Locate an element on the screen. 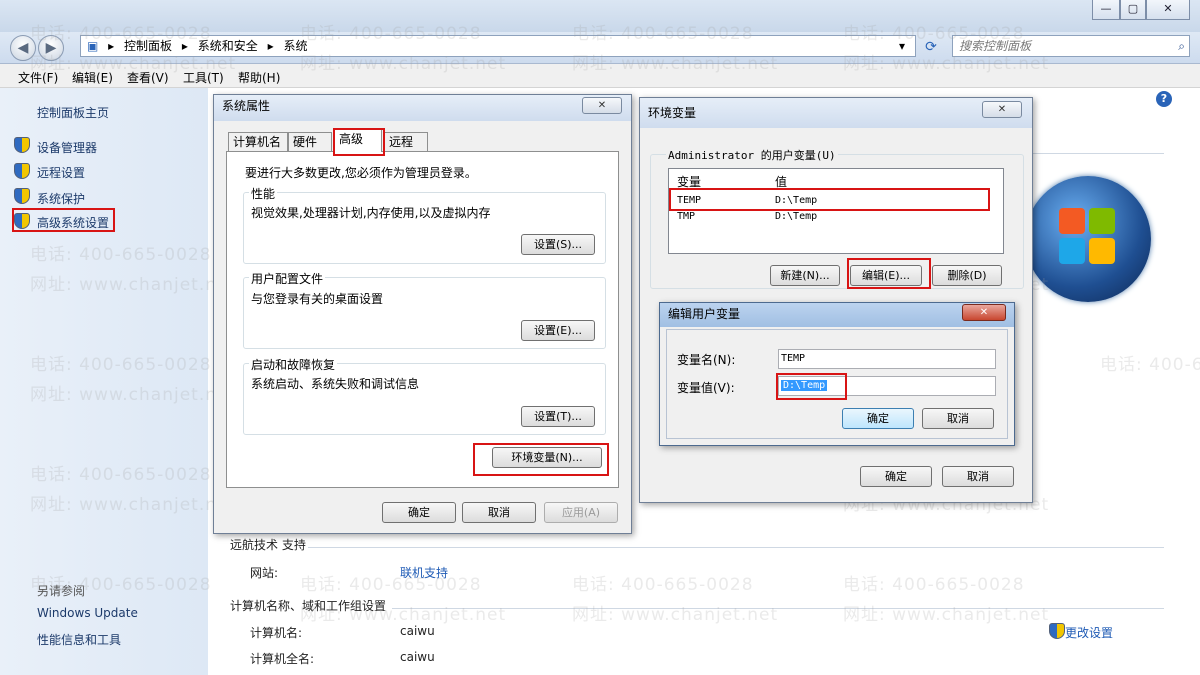  var-name: TMP is located at coordinates (686, 216).